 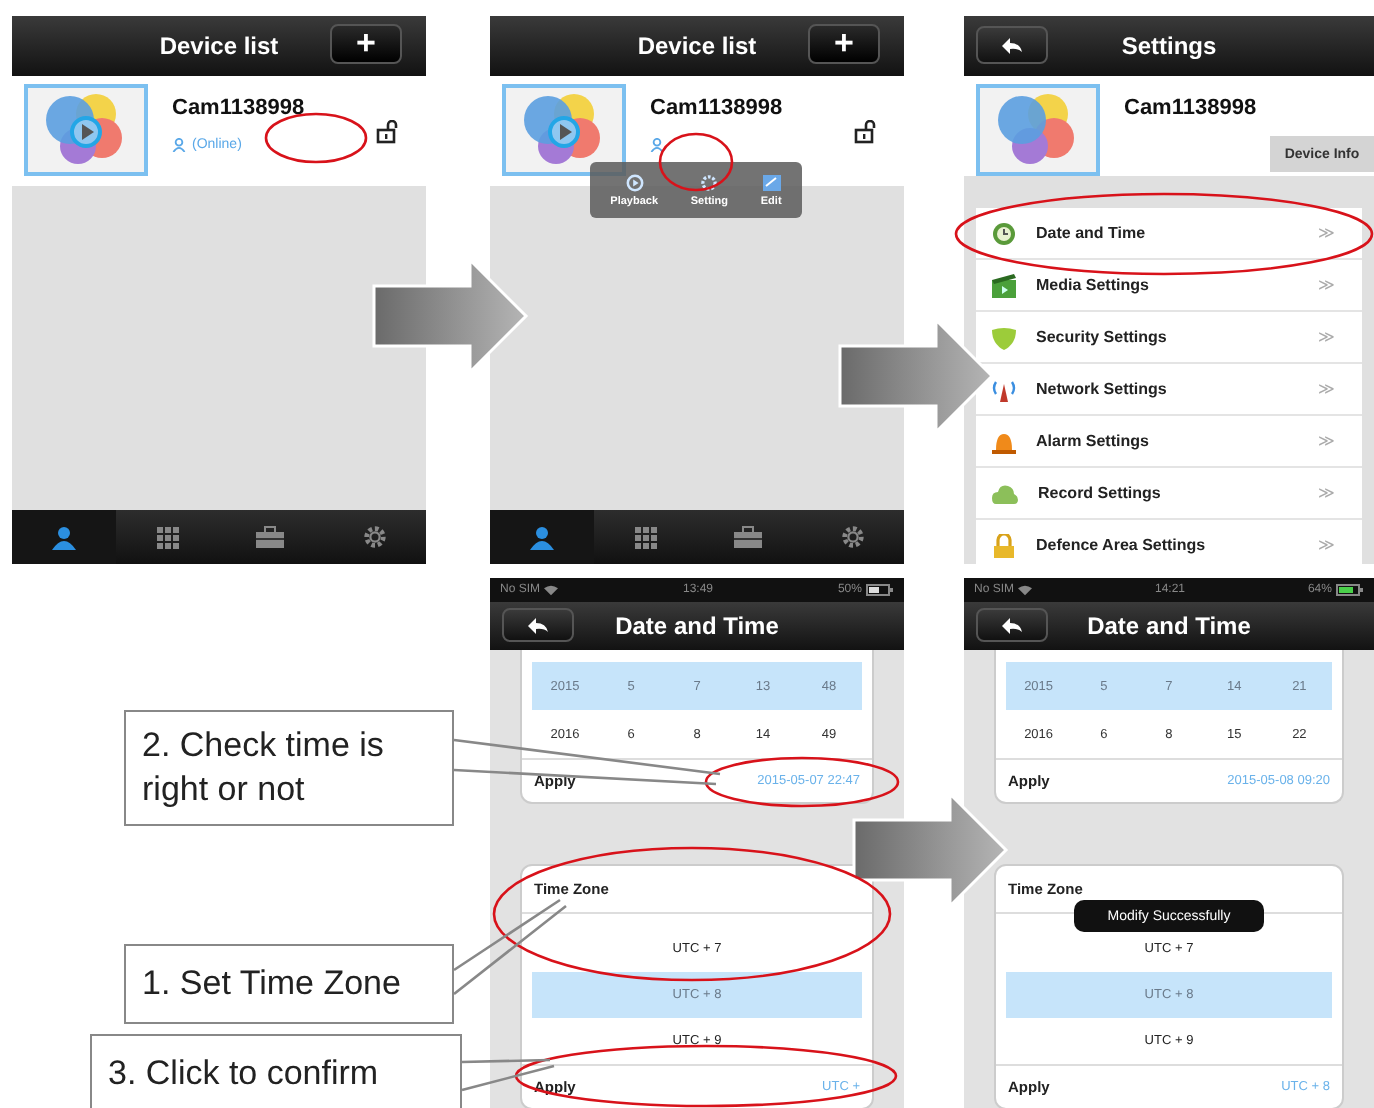 I want to click on lock-icon, so click(x=1004, y=545).